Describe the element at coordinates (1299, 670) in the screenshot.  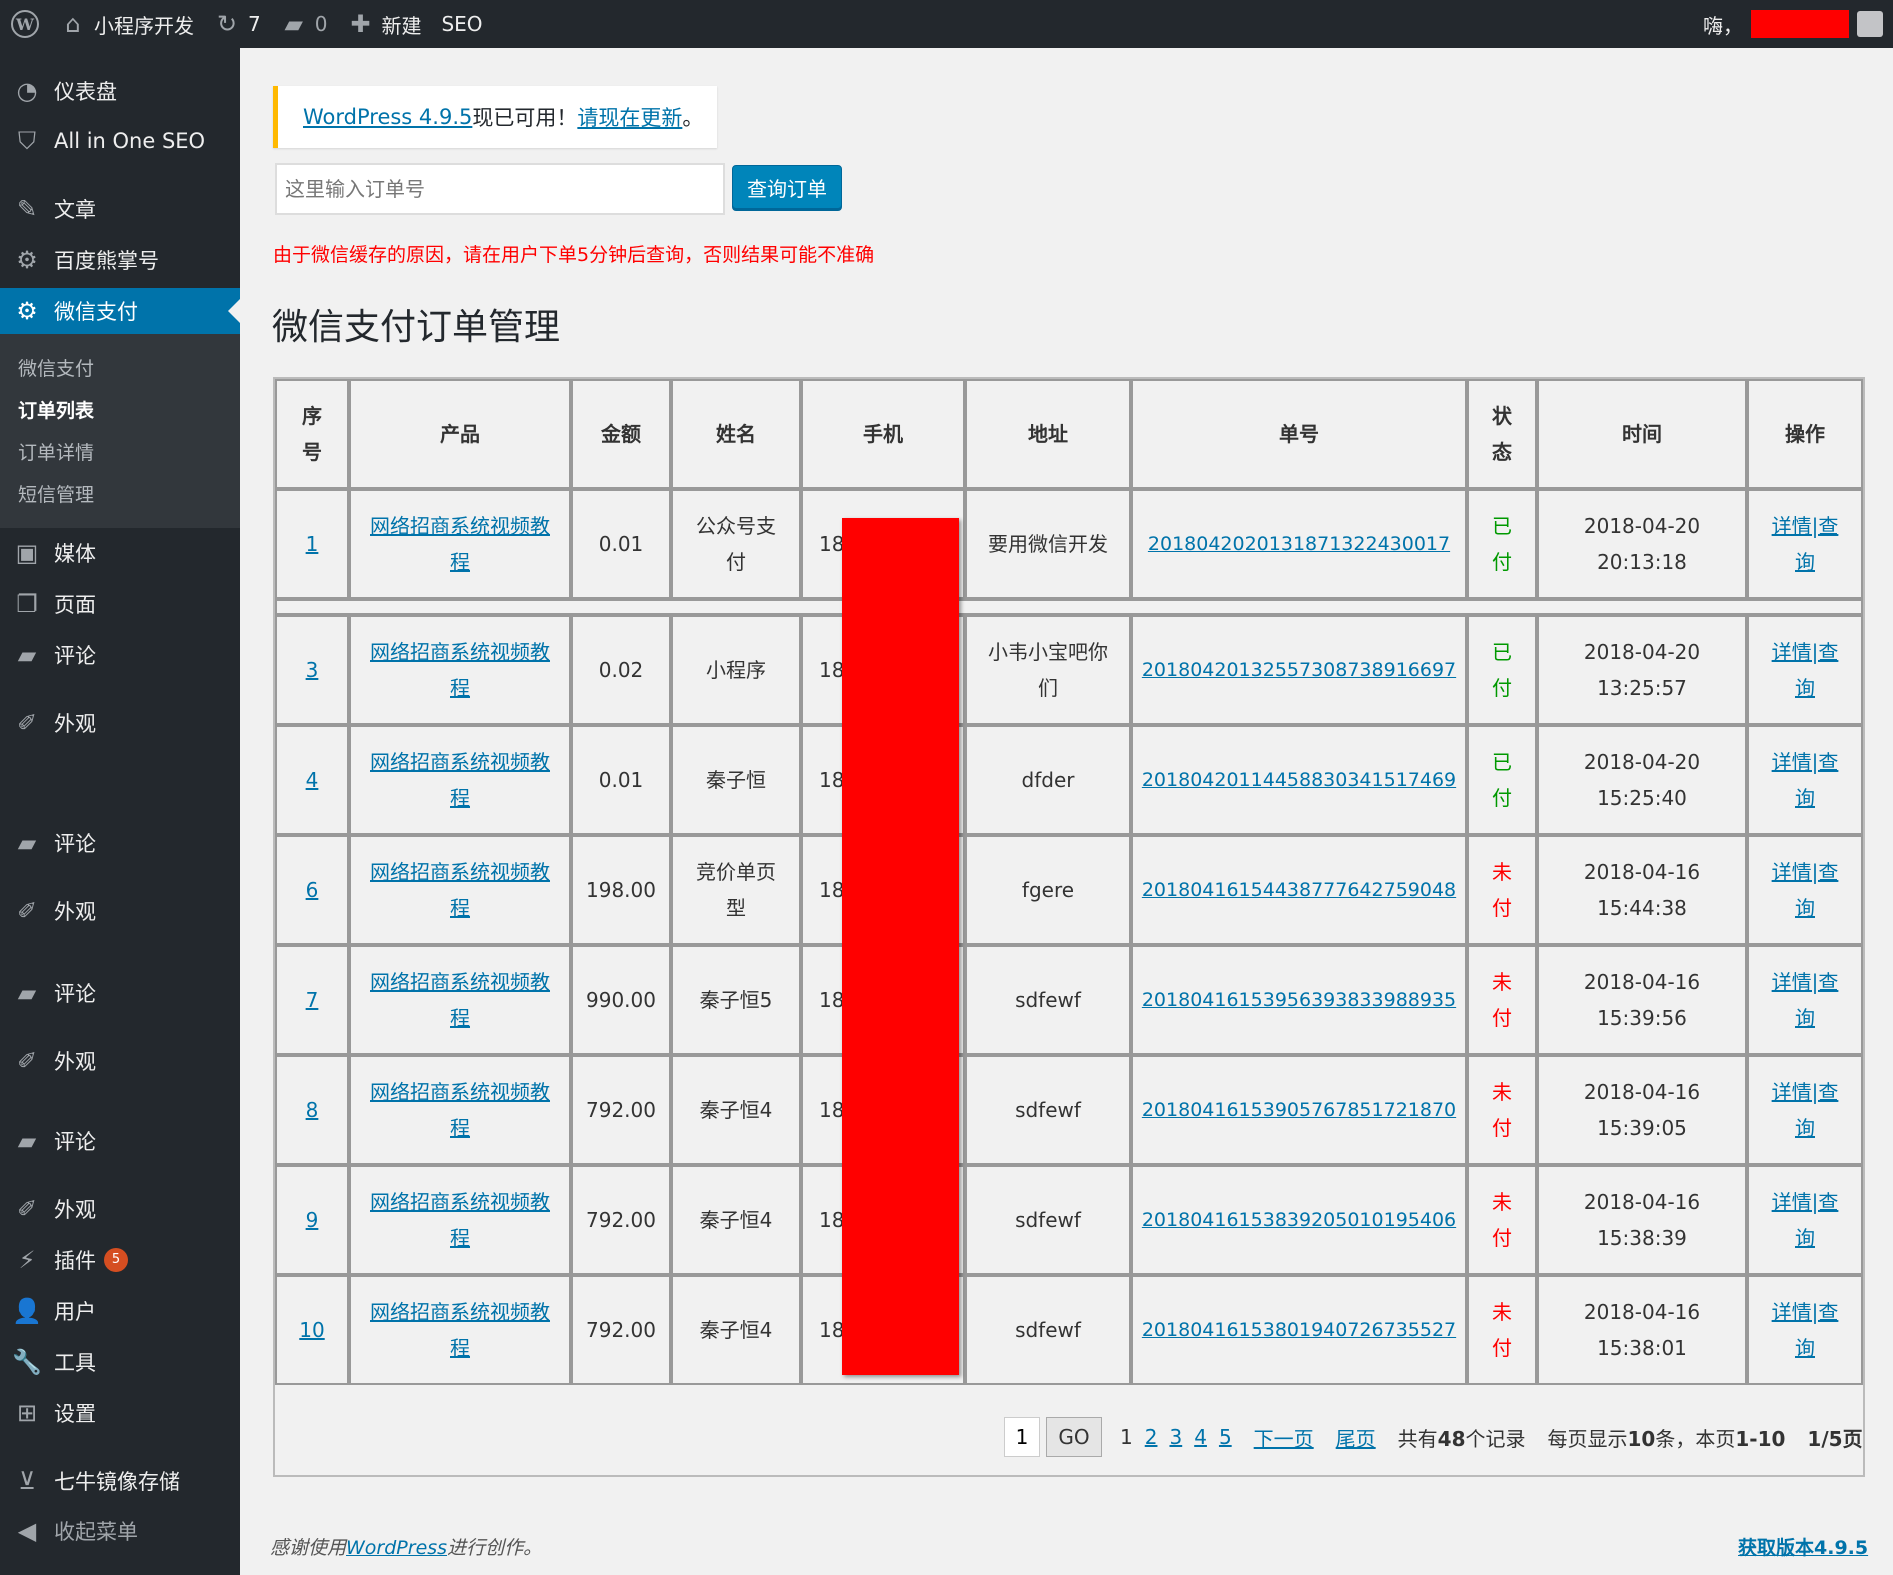
I see `order-no-link: 2018042013255730873891669​7` at that location.